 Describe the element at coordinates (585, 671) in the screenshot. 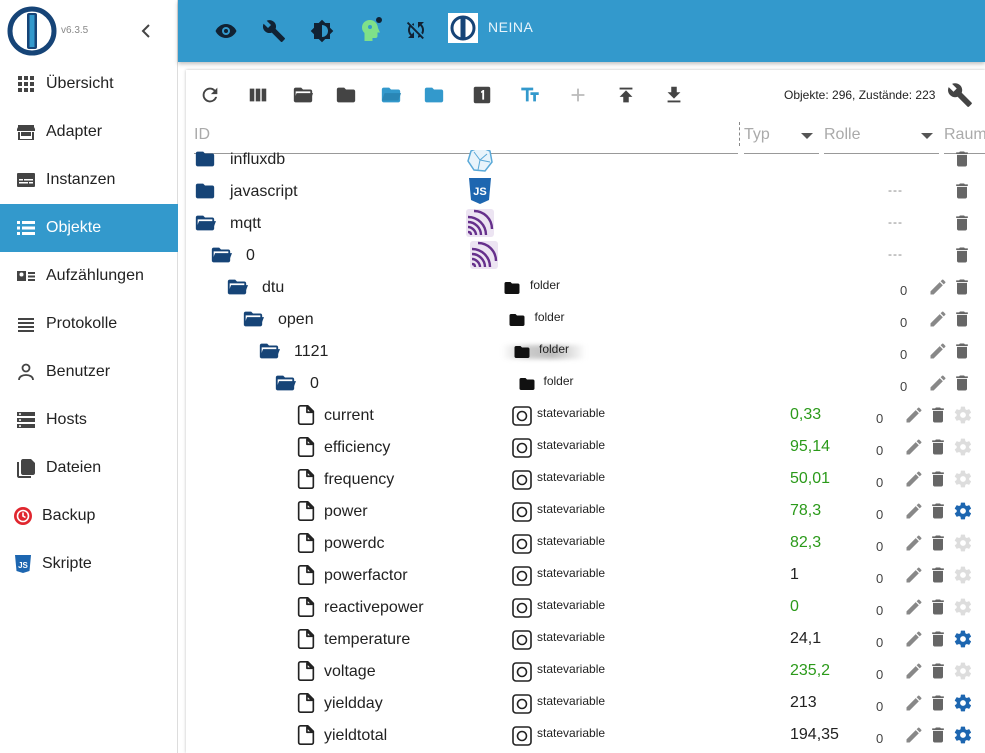

I see `tree-row-voltage: voltage statevariable 235,2 0` at that location.